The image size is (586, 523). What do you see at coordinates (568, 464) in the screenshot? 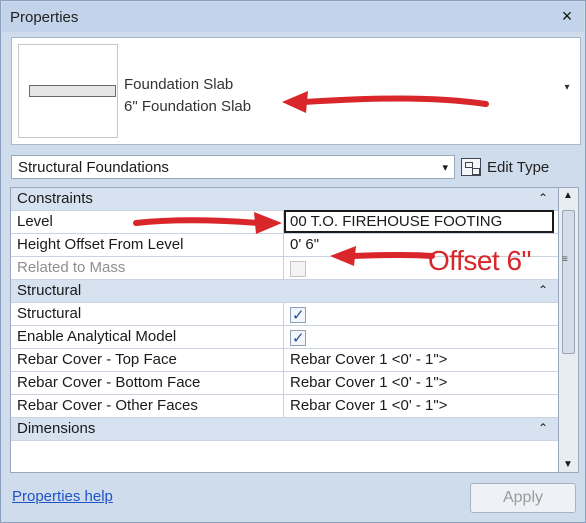
I see `scroll-down-icon: ▼` at bounding box center [568, 464].